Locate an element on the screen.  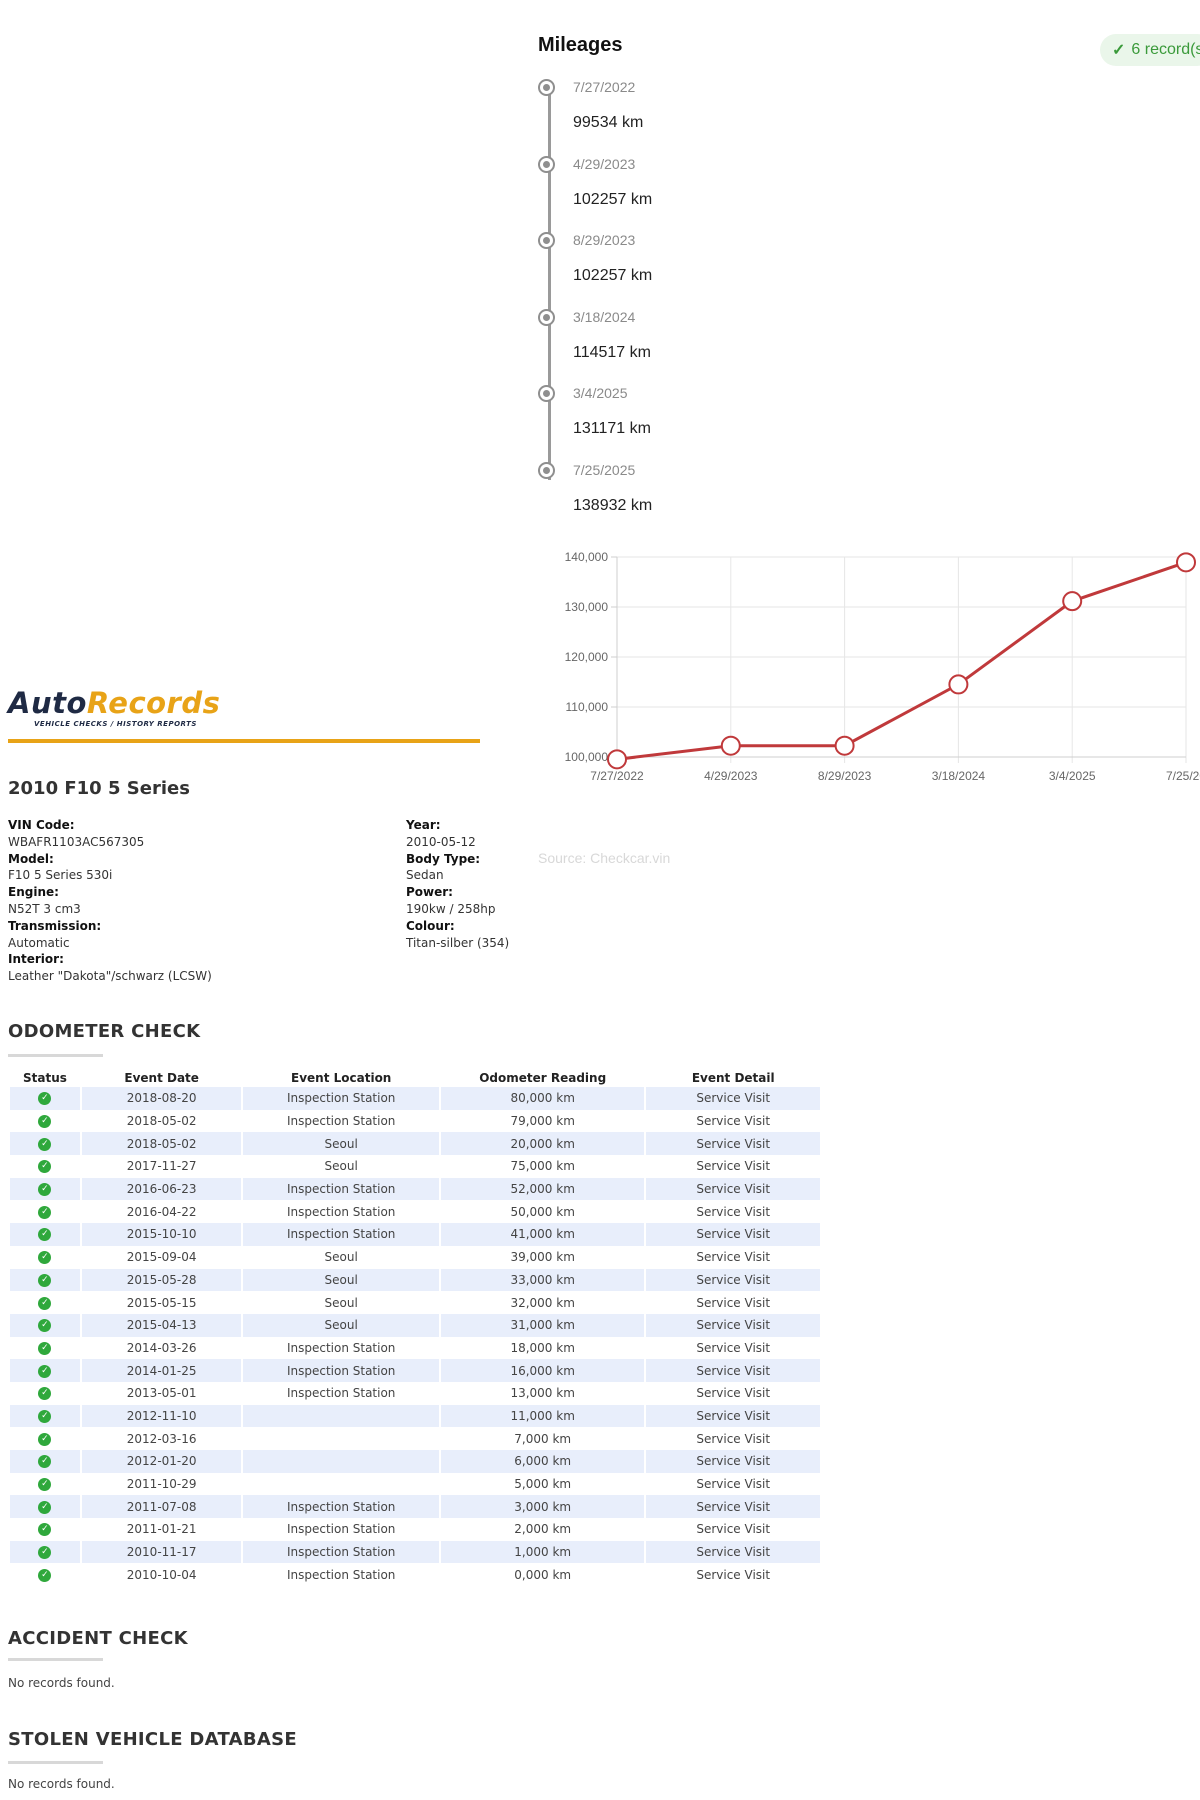
records-count: 6 record(s is located at coordinates (1165, 49).